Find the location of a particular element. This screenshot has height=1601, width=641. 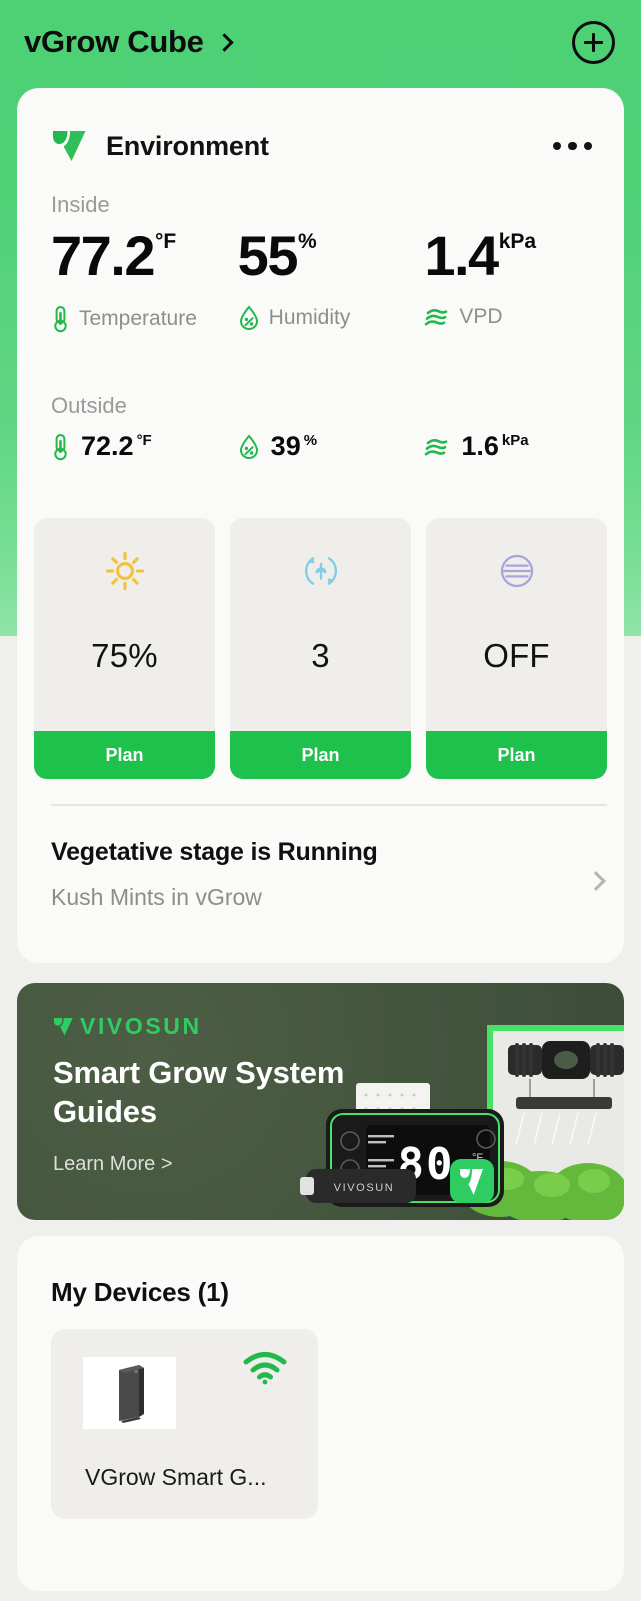

inside-label: Inside is located at coordinates (80, 204).